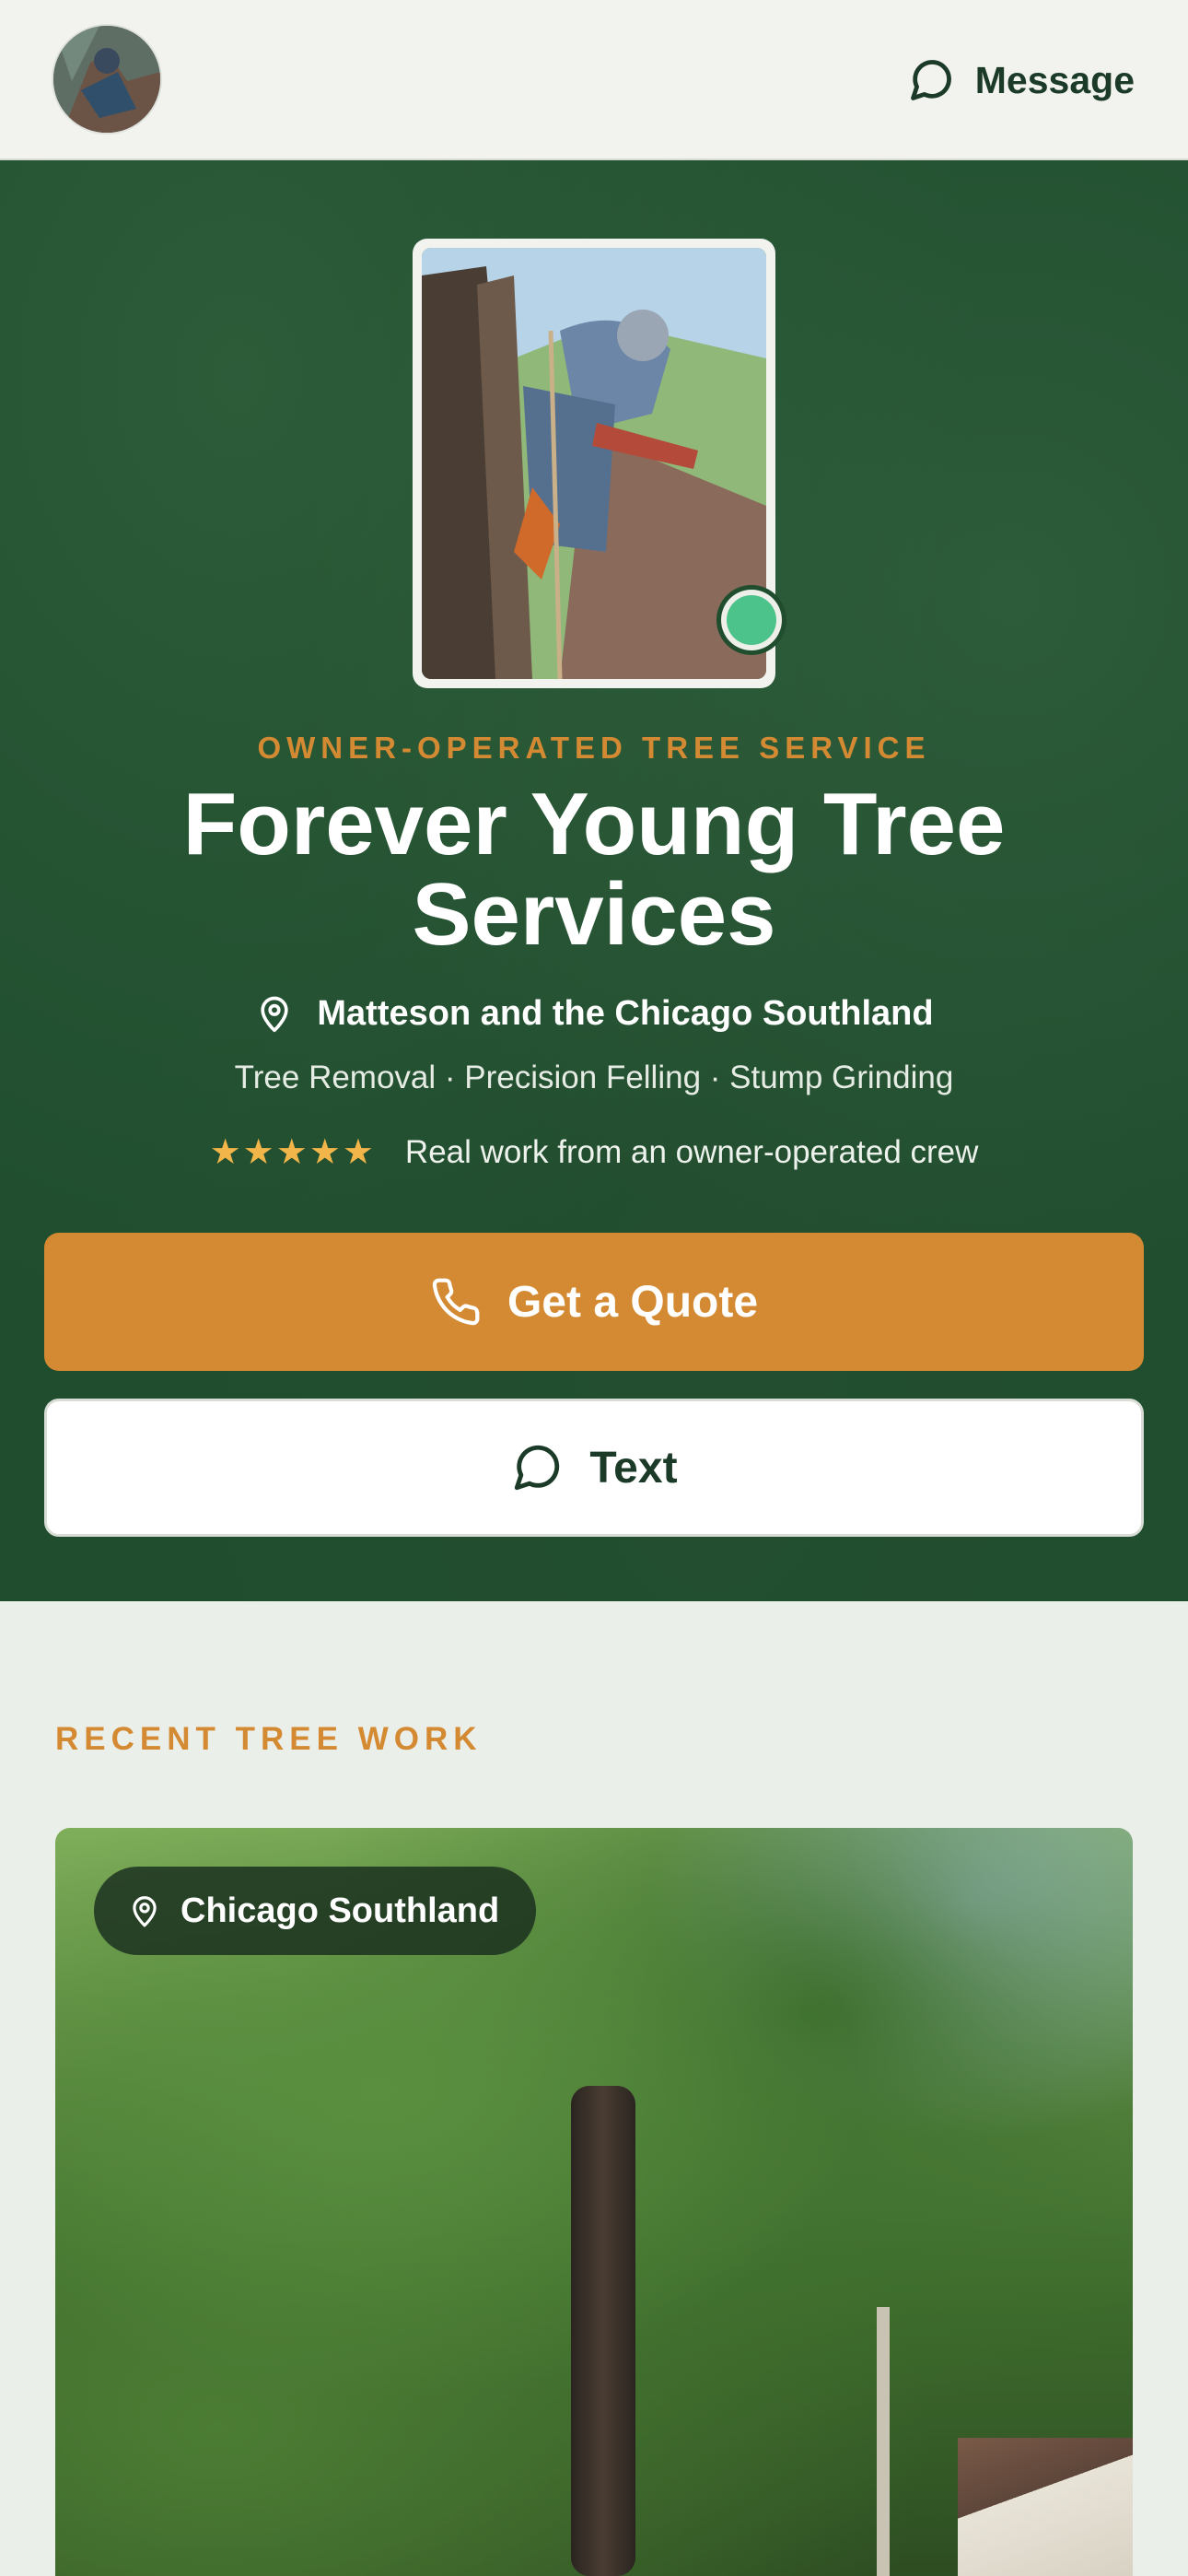 The width and height of the screenshot is (1188, 2576). Describe the element at coordinates (594, 463) in the screenshot. I see `owner-photo` at that location.